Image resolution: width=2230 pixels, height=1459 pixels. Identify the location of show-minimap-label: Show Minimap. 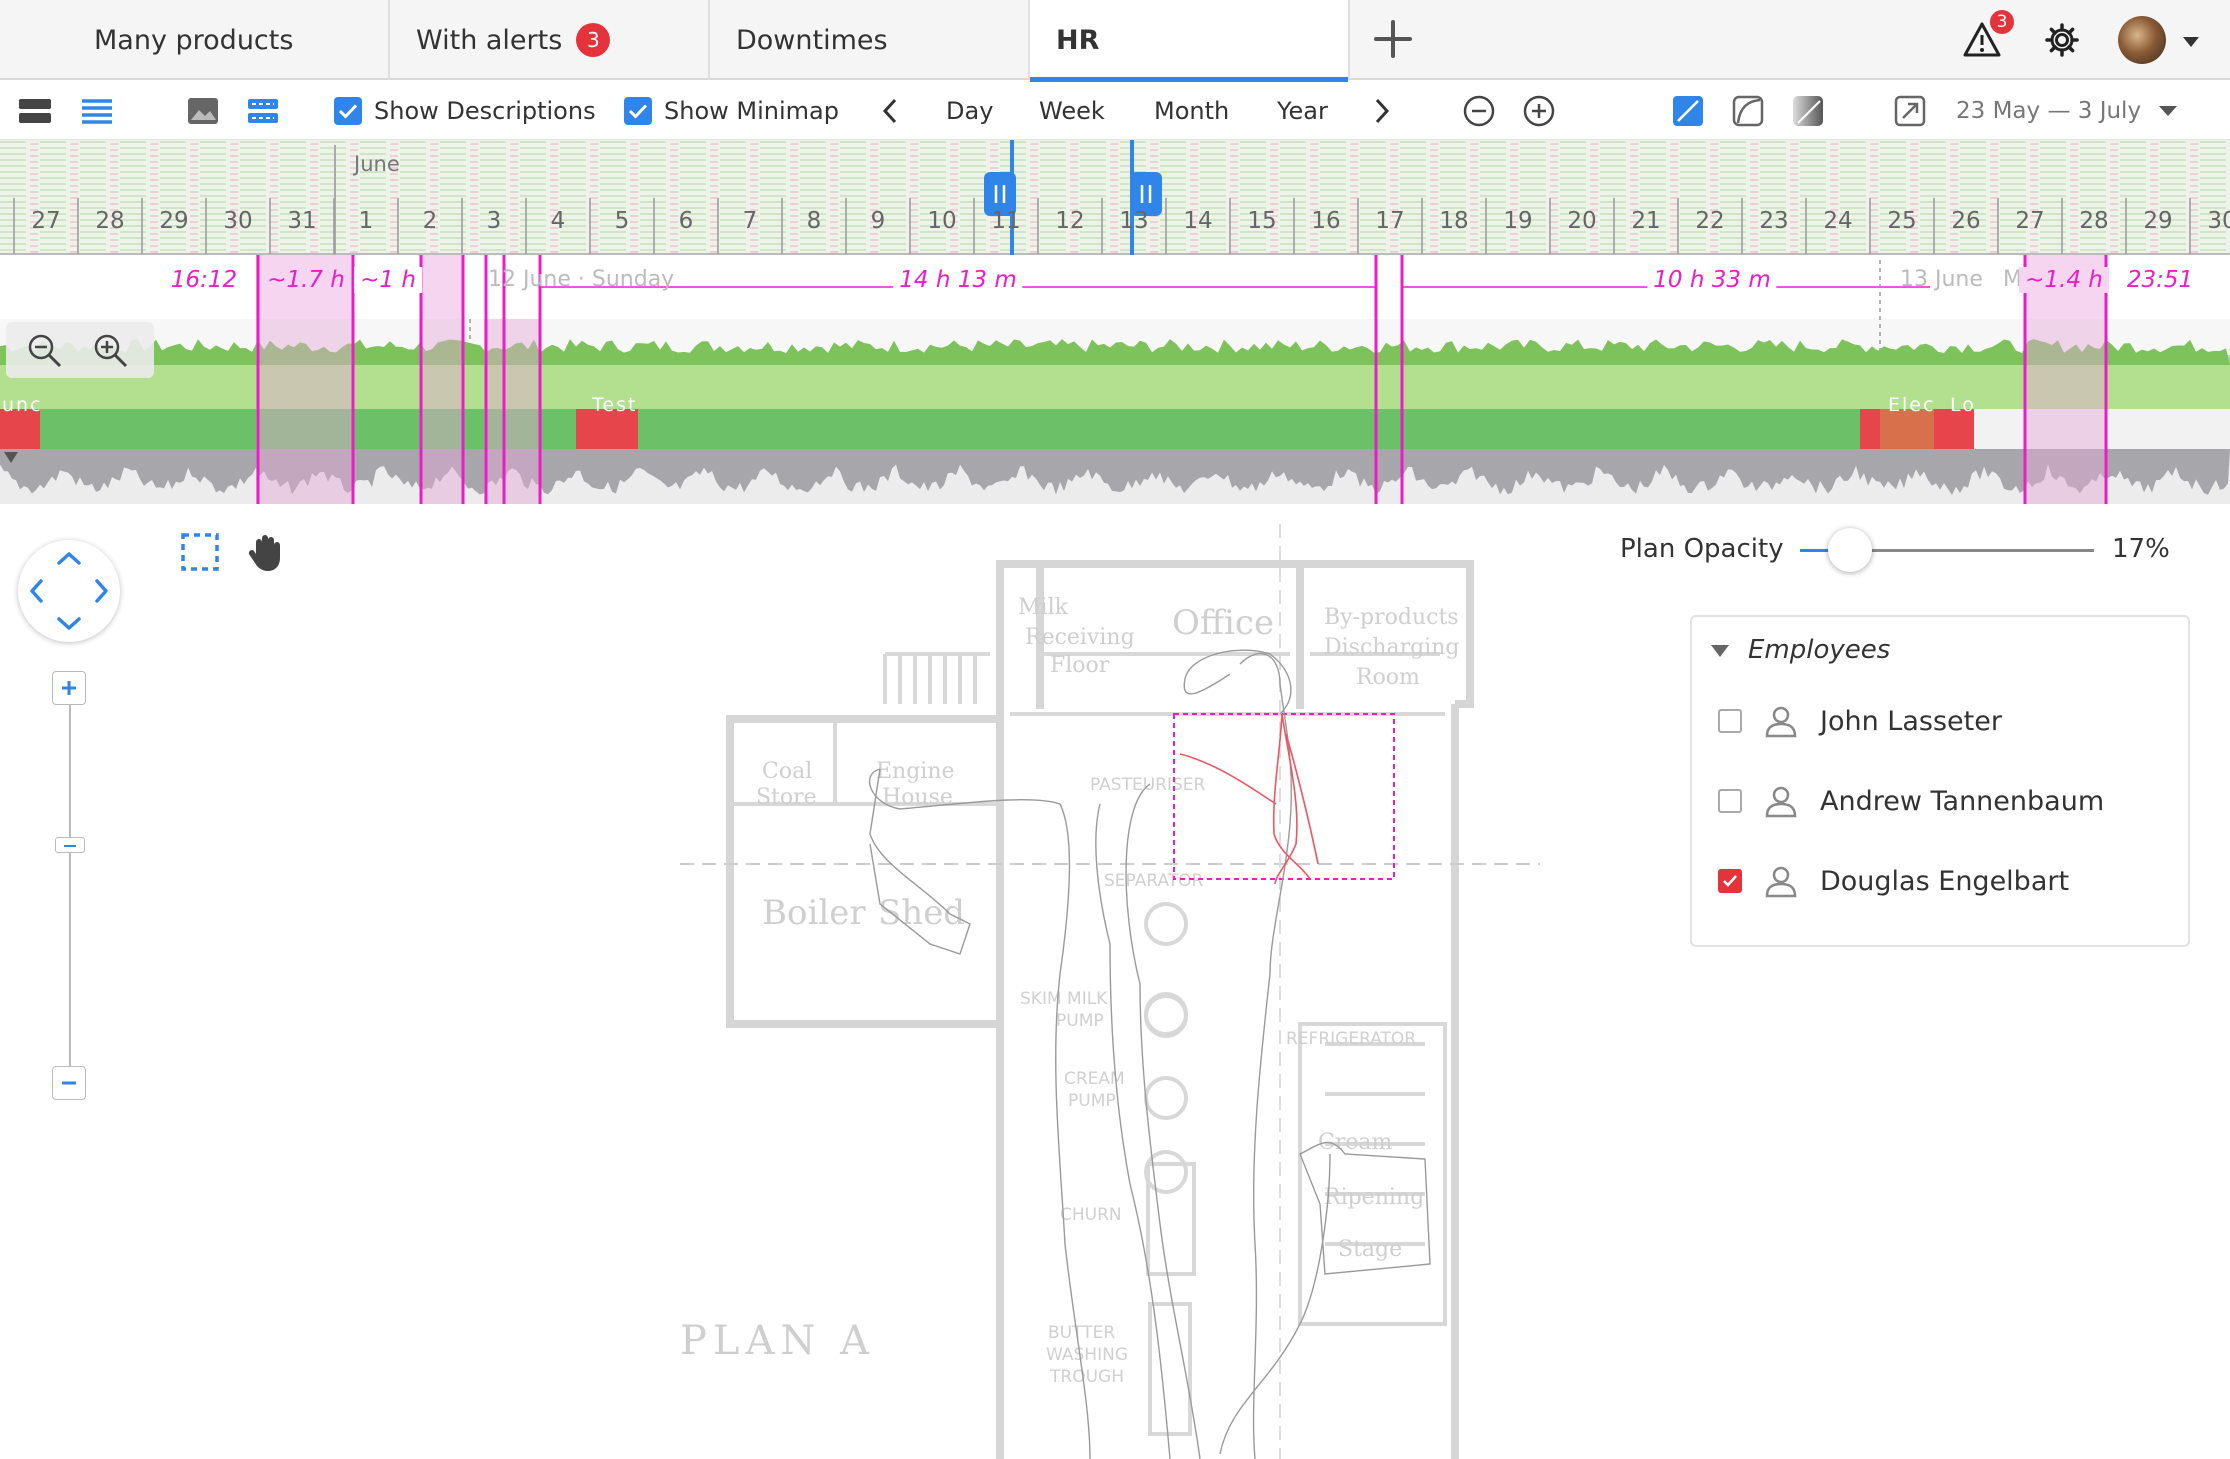
(751, 111).